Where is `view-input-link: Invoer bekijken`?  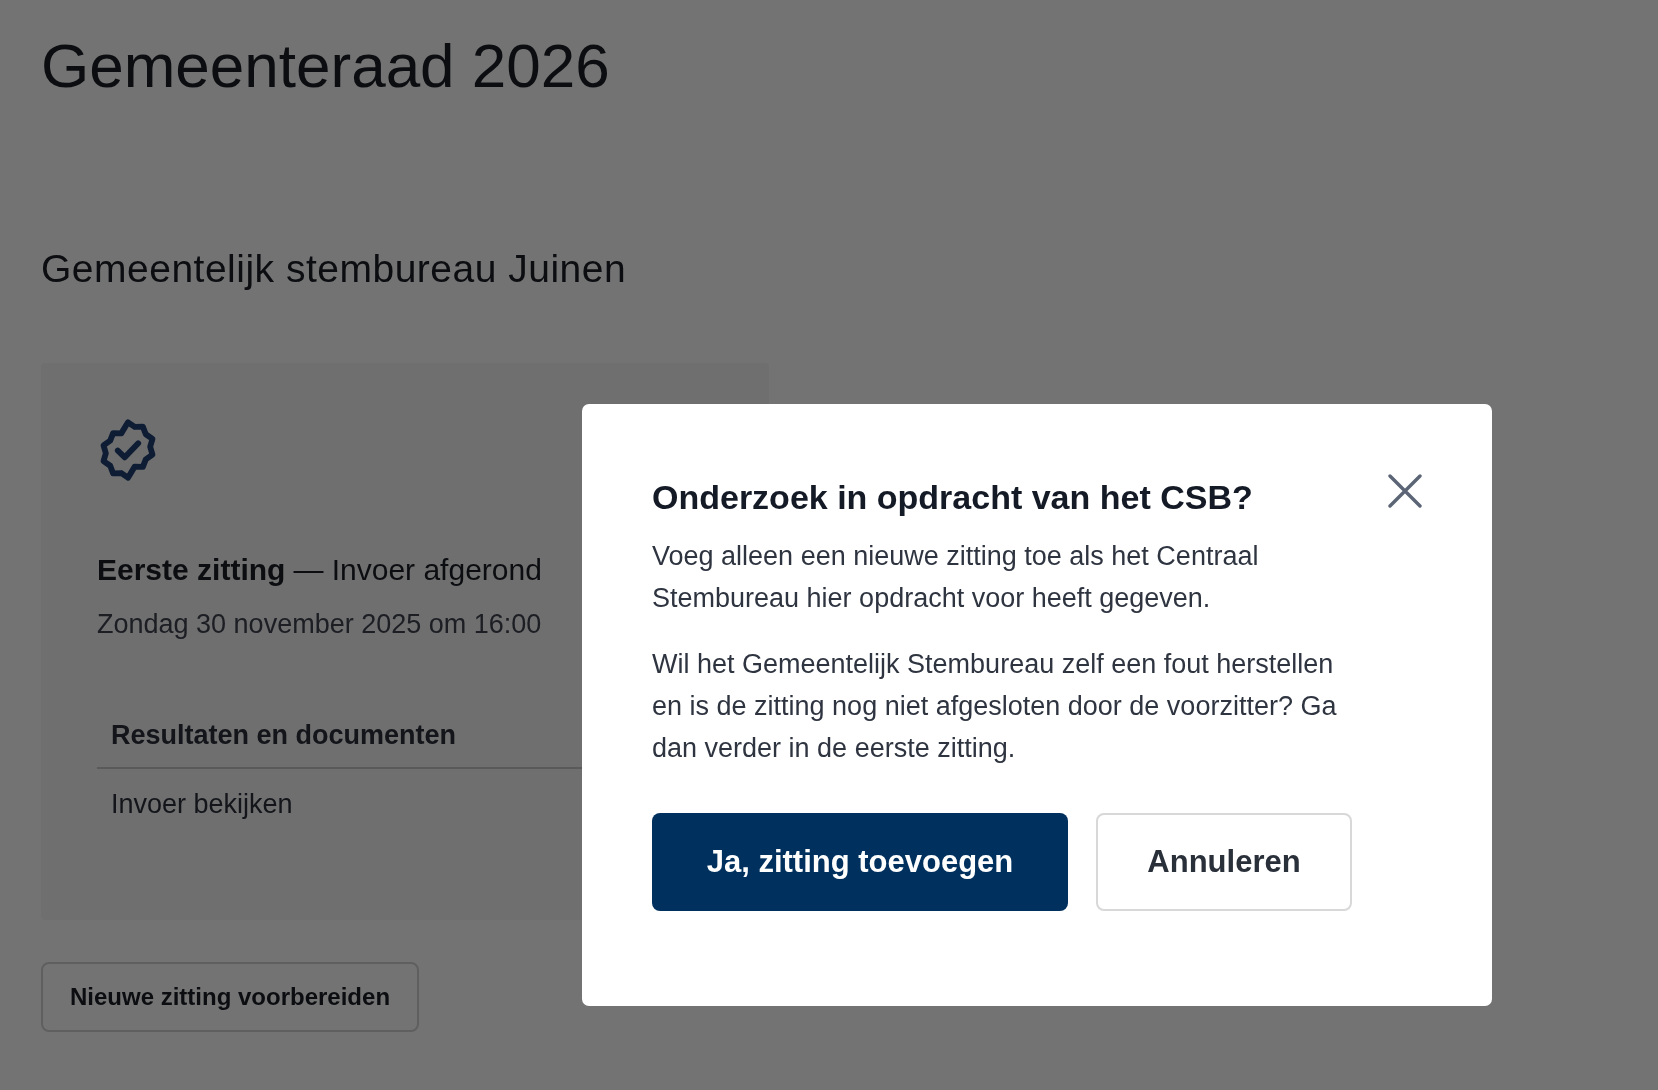
view-input-link: Invoer bekijken is located at coordinates (202, 804).